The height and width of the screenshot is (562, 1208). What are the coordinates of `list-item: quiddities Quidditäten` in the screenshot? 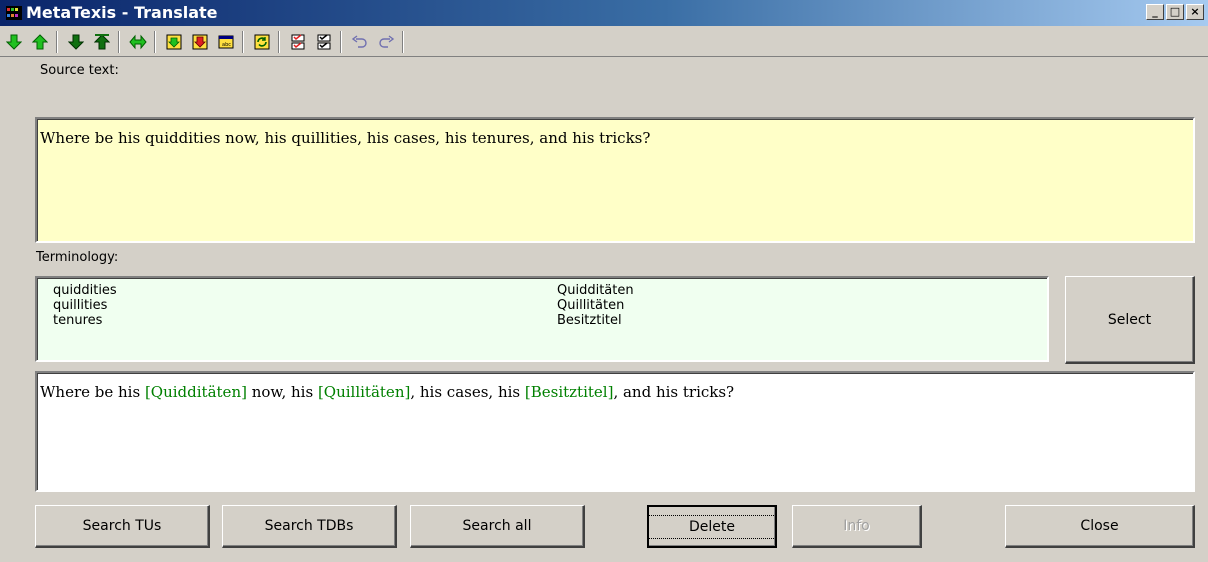 It's located at (343, 290).